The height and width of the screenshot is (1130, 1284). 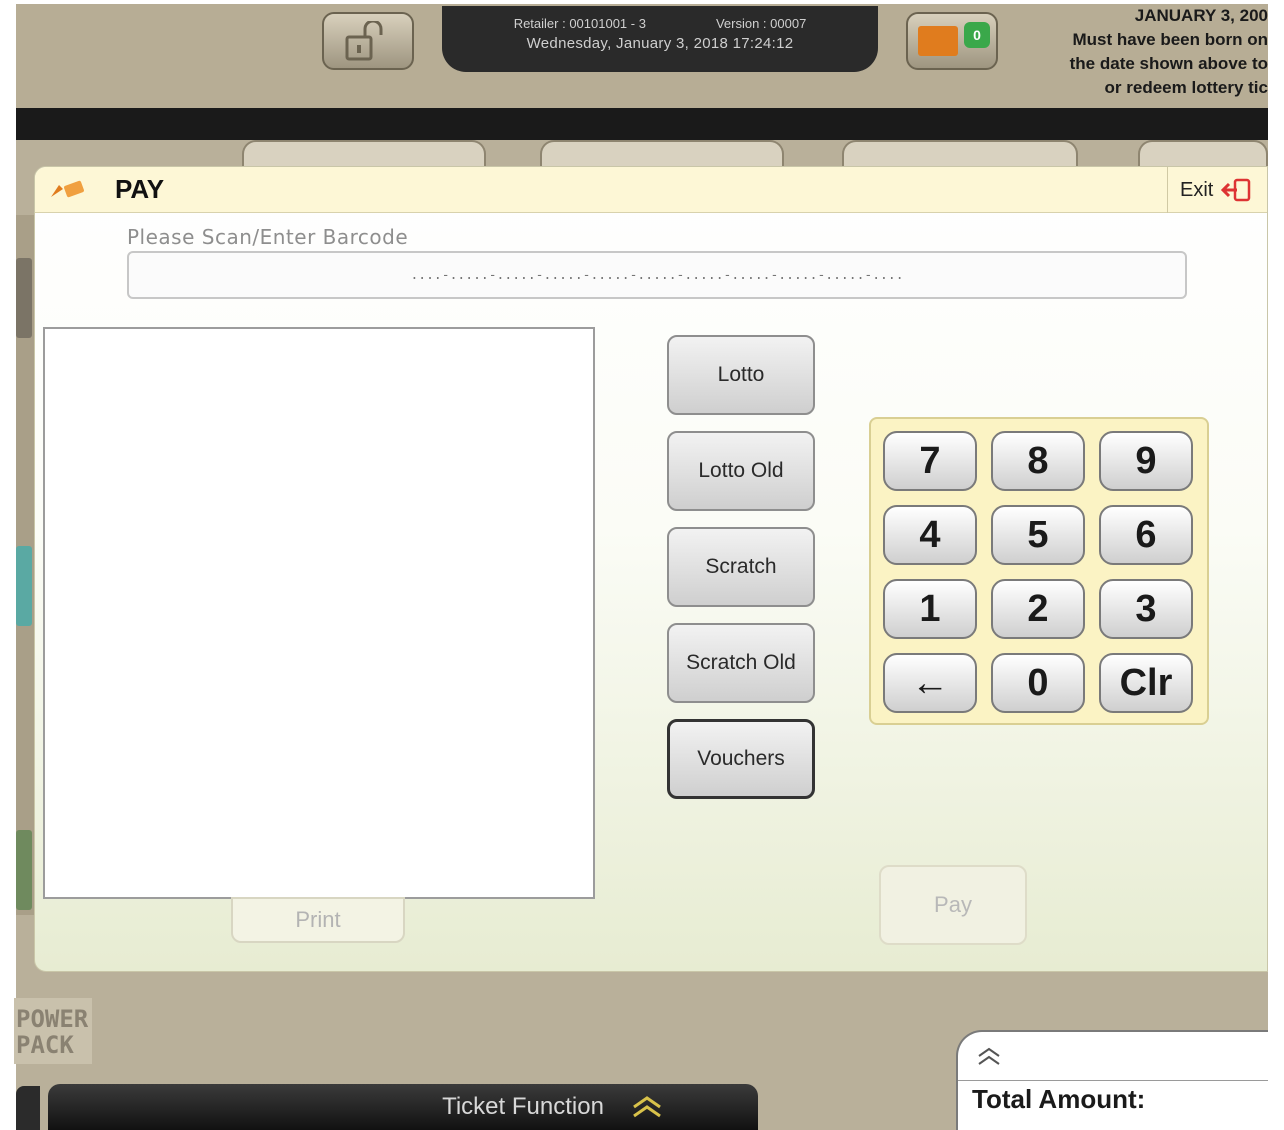 I want to click on keypad-key-1: 1, so click(x=930, y=609).